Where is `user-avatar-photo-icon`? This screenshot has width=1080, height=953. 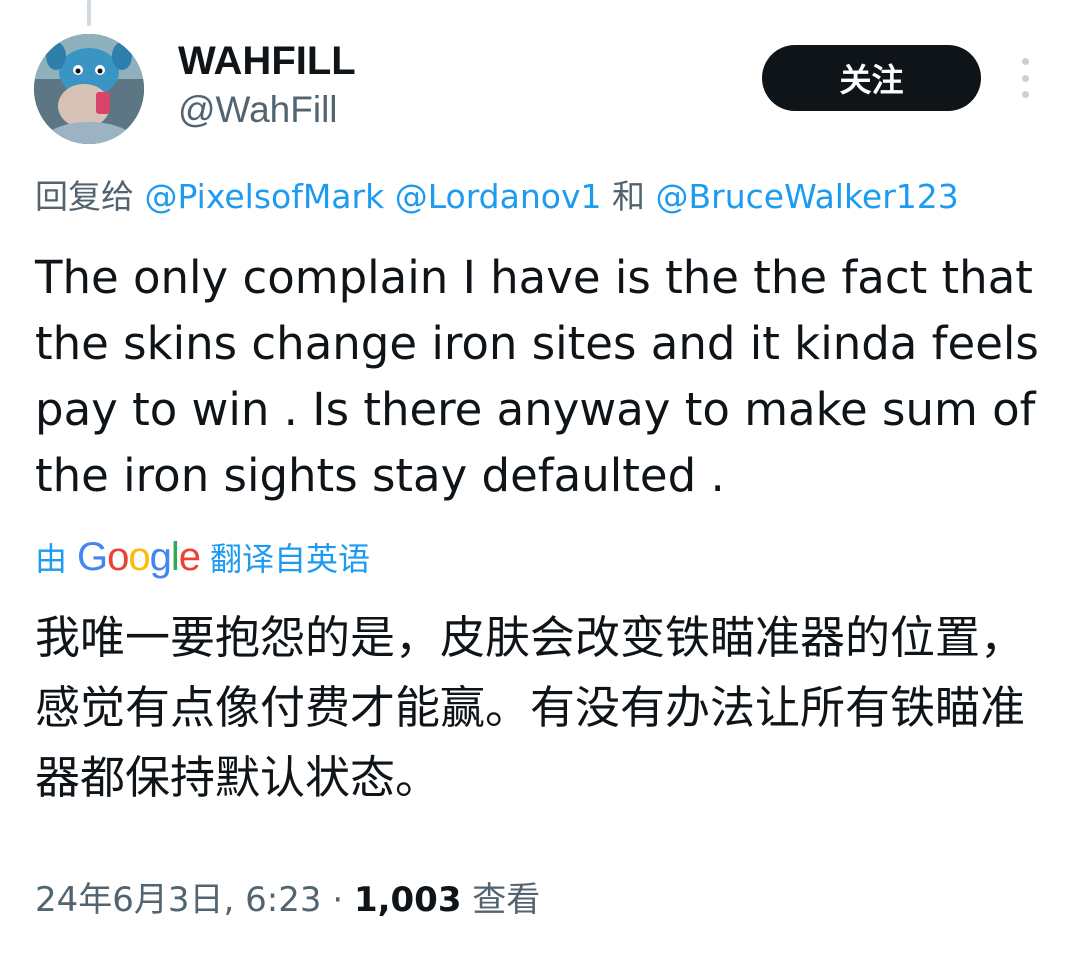 user-avatar-photo-icon is located at coordinates (89, 89).